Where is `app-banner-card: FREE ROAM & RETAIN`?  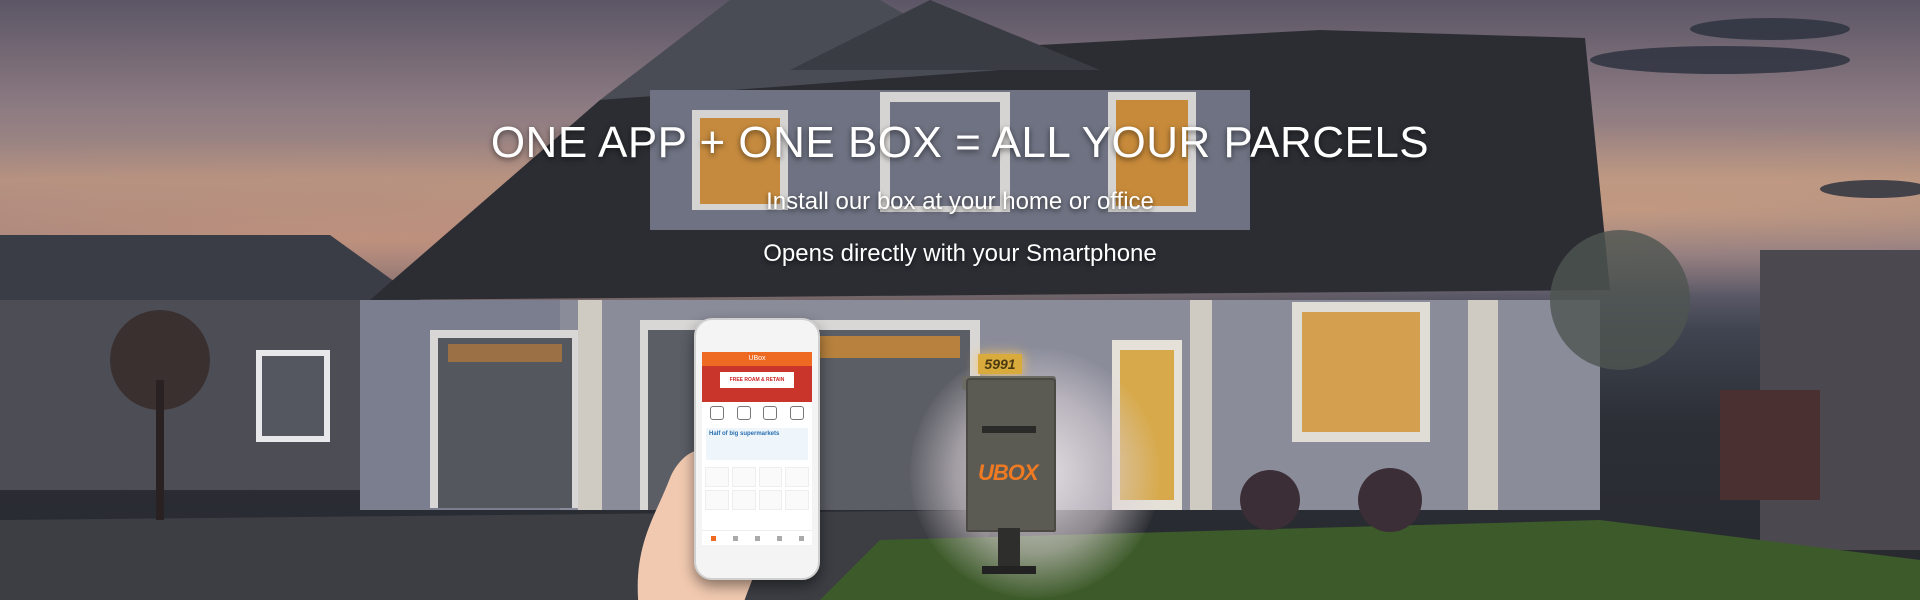
app-banner-card: FREE ROAM & RETAIN is located at coordinates (757, 380).